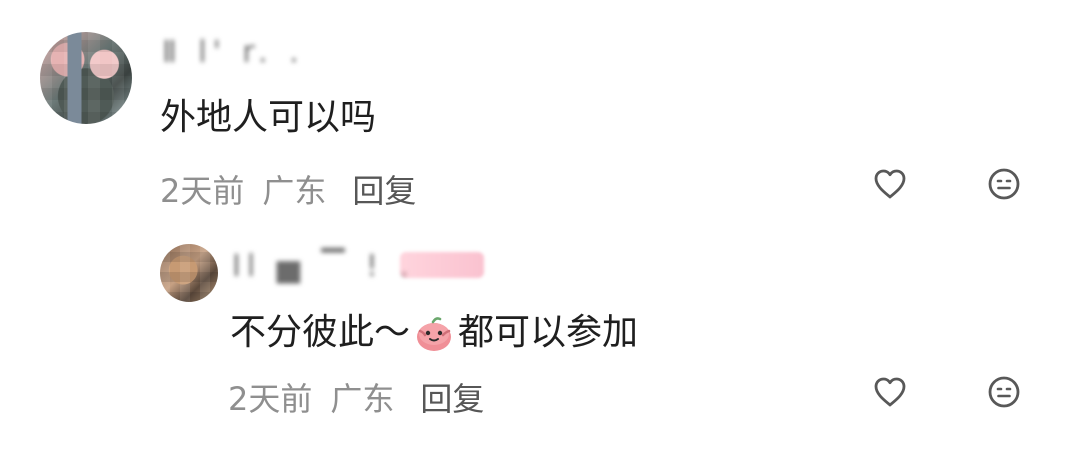  I want to click on comment-time: 2天前, so click(202, 191).